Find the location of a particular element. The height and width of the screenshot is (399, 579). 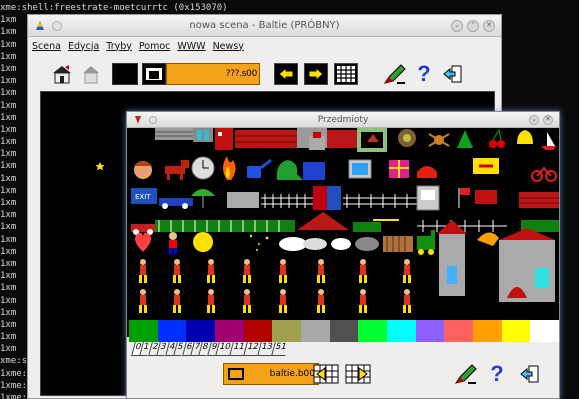

picture-frame-sprite is located at coordinates (372, 140).